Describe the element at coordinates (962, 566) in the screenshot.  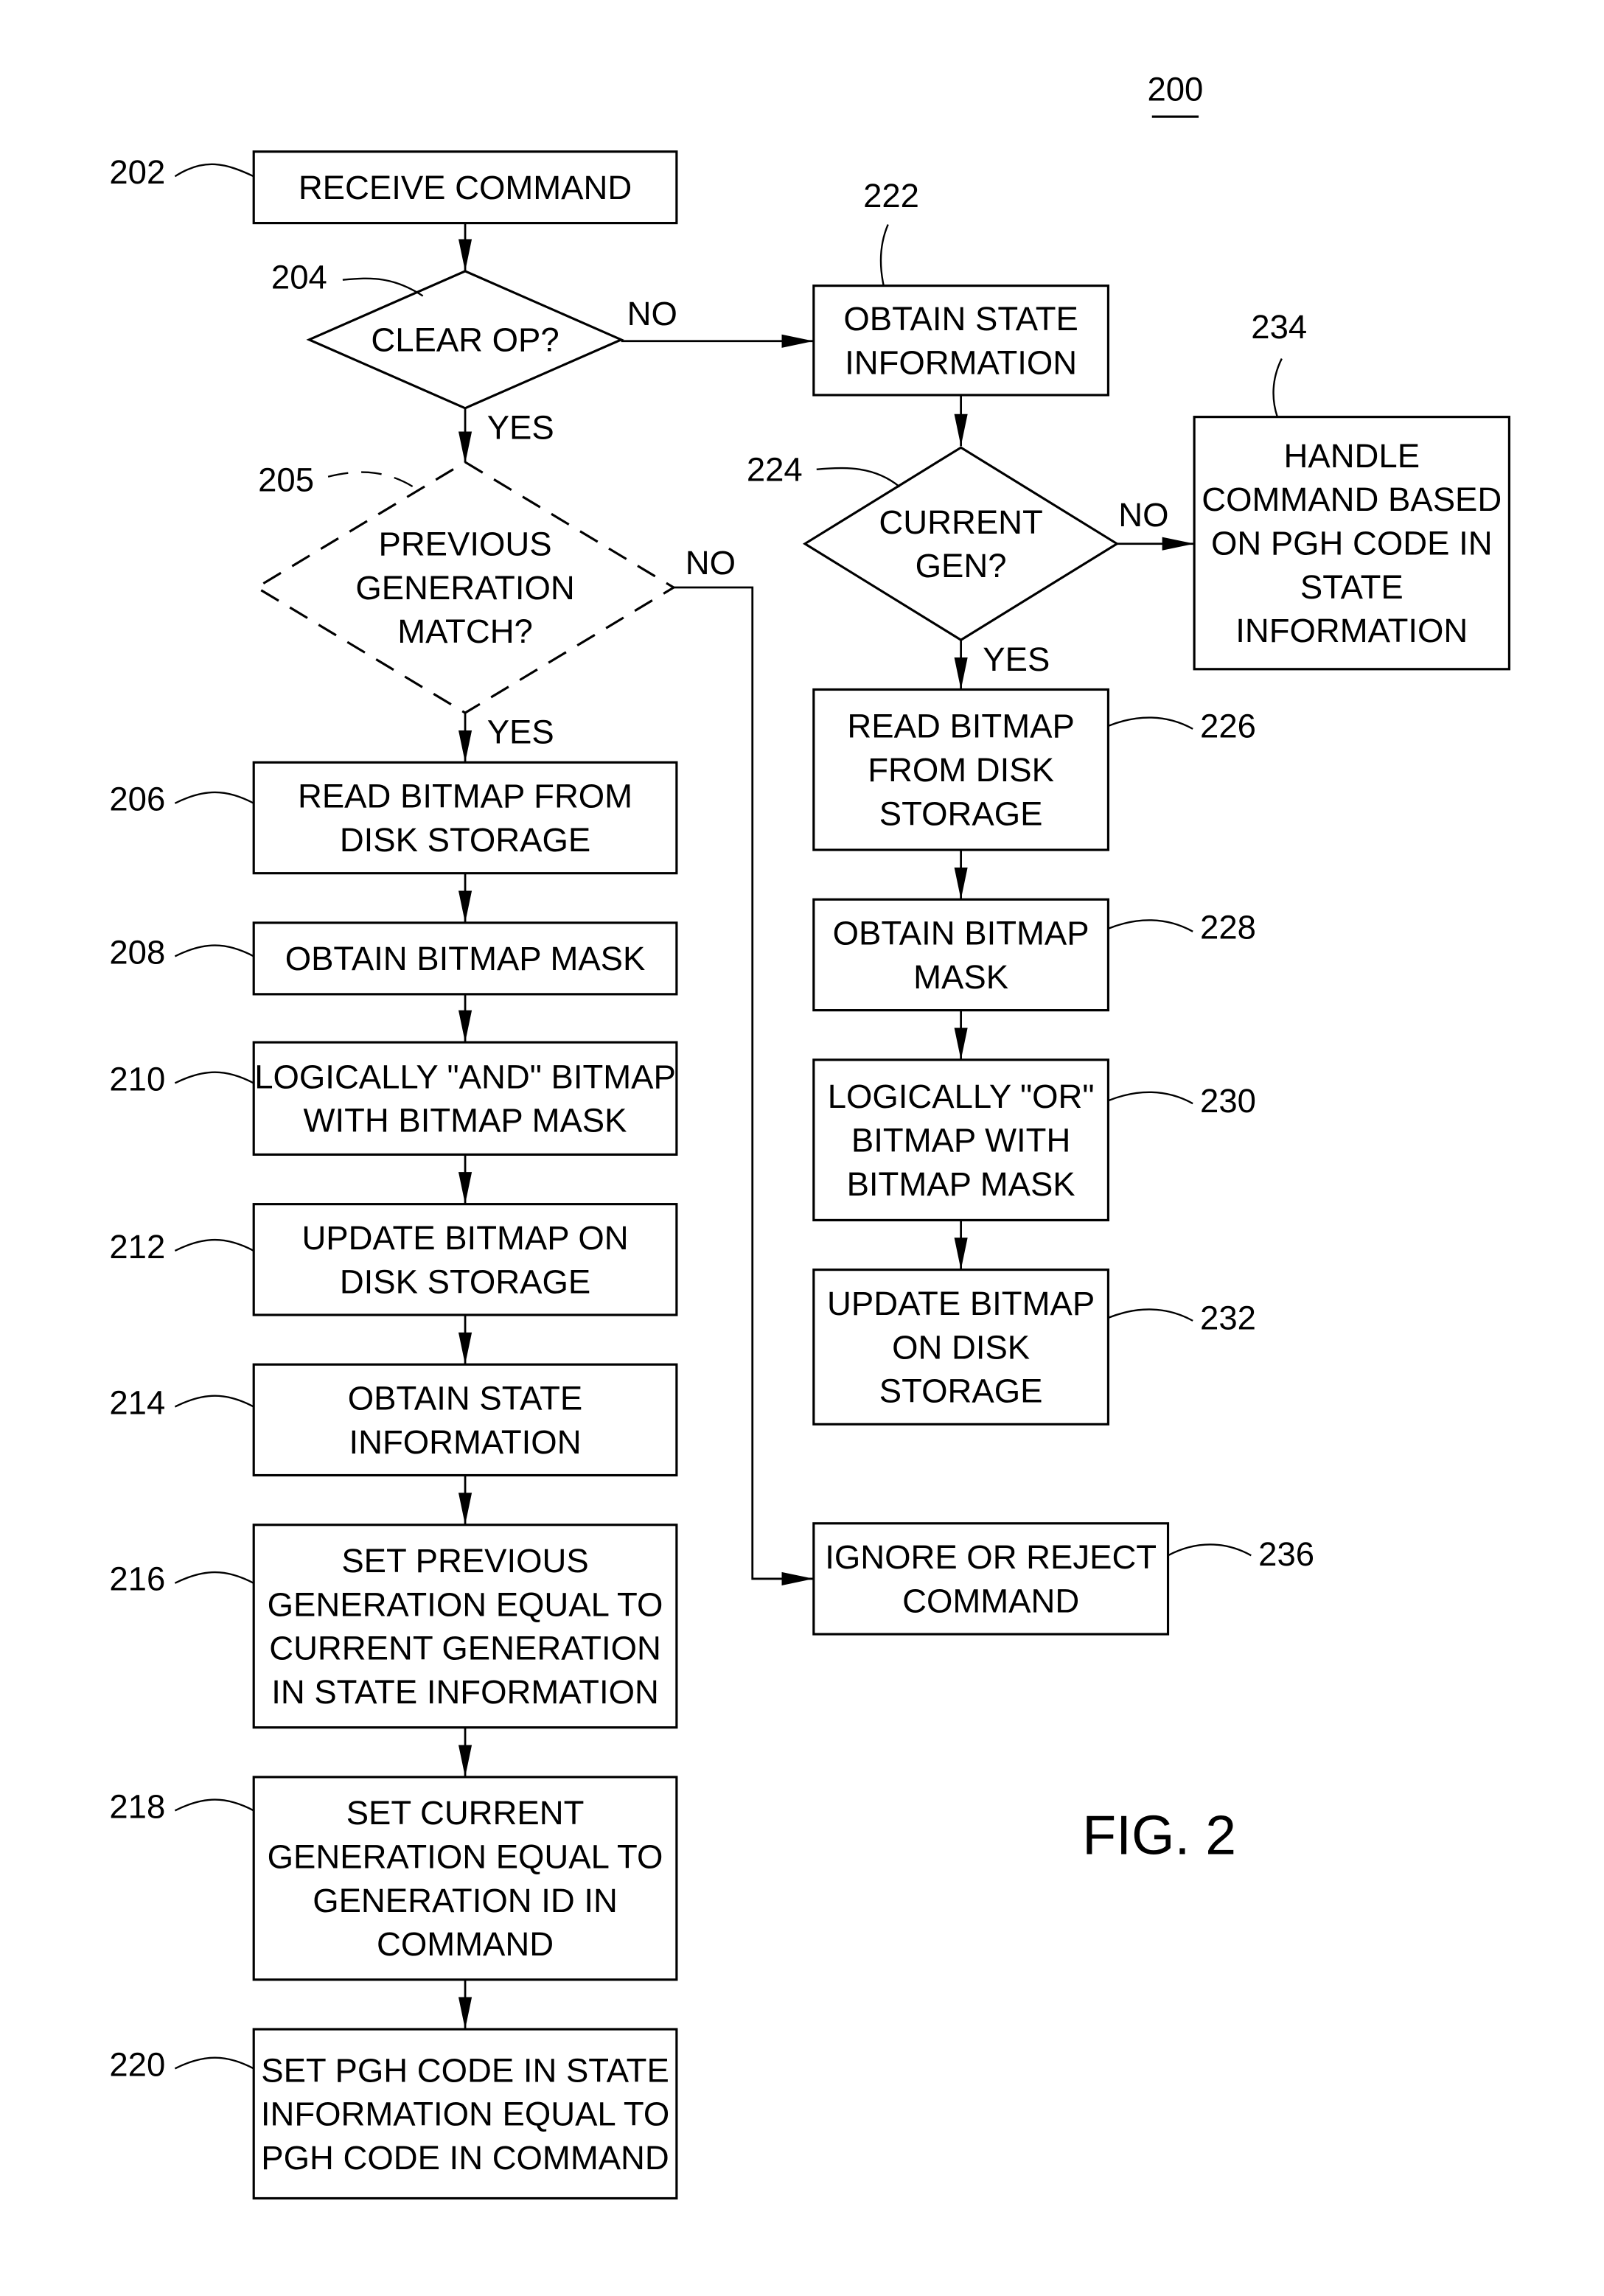
I see `node-224-text-line: GEN?` at that location.